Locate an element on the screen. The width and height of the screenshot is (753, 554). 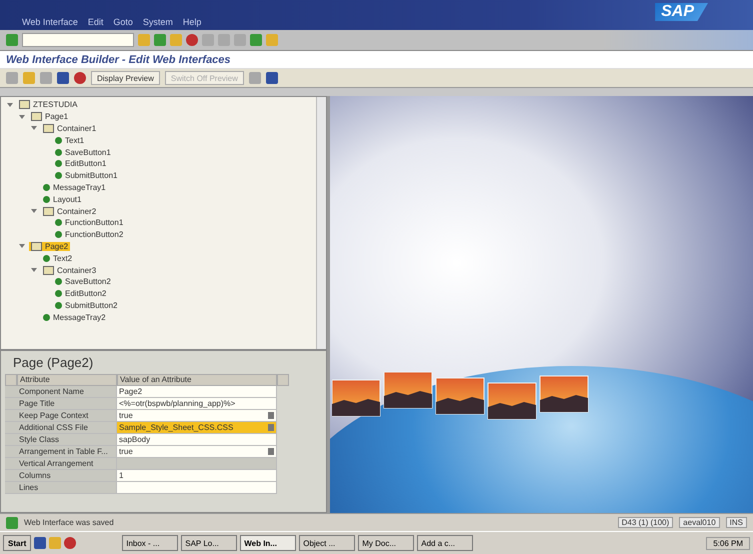
attribute-cell: Component Name is located at coordinates (67, 392).